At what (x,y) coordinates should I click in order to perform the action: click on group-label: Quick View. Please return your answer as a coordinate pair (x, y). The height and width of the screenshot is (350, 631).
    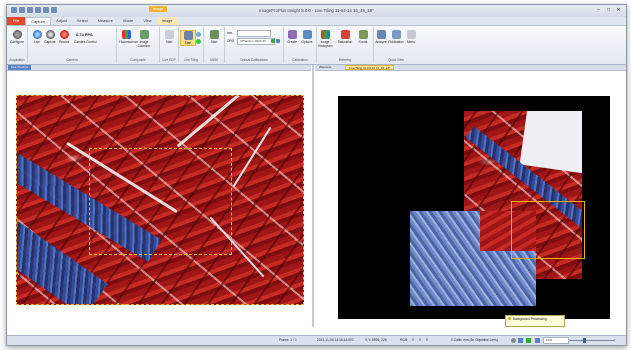
    Looking at the image, I should click on (396, 60).